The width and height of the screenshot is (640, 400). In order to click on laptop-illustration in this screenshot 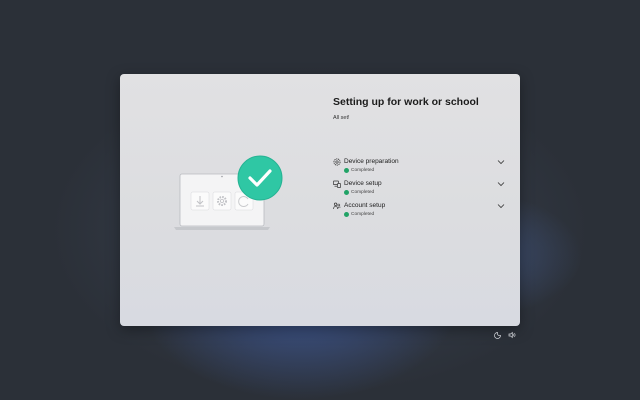, I will do `click(228, 192)`.